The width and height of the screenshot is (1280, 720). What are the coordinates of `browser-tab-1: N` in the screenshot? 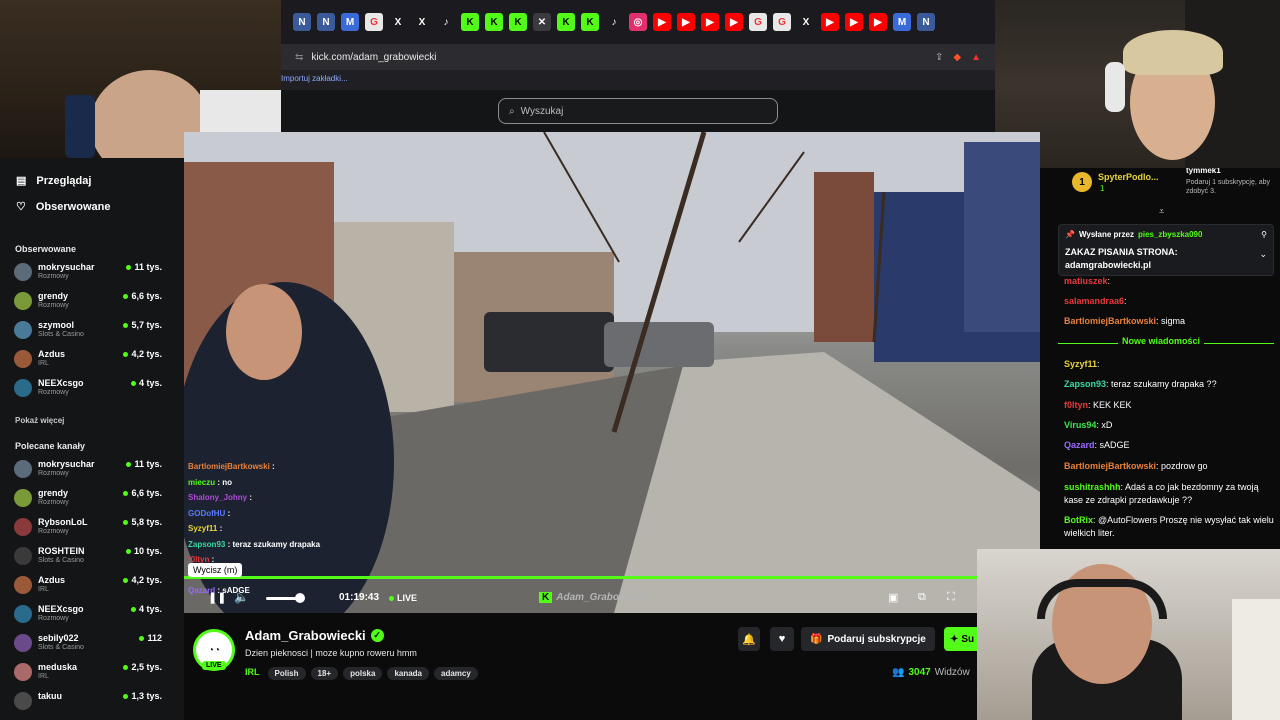 It's located at (326, 22).